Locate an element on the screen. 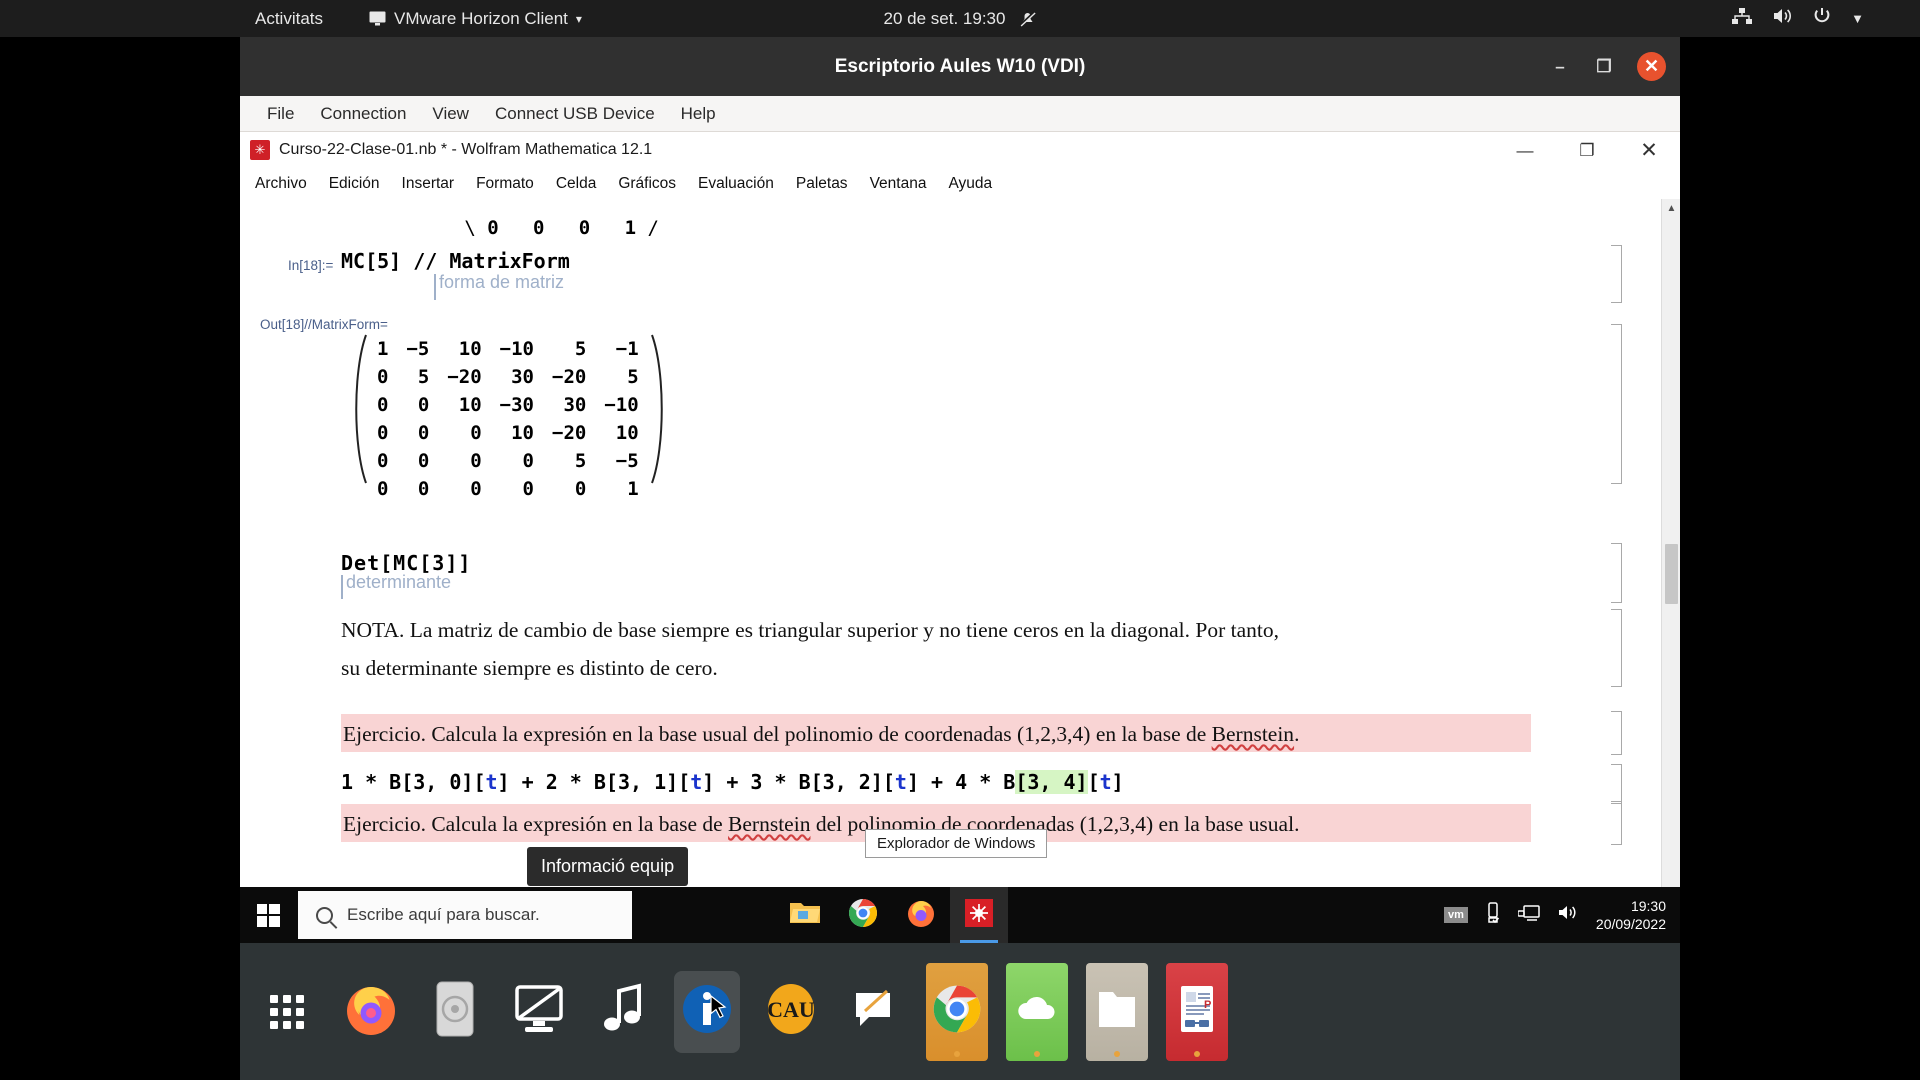  dock-cau: CAU is located at coordinates (791, 1012).